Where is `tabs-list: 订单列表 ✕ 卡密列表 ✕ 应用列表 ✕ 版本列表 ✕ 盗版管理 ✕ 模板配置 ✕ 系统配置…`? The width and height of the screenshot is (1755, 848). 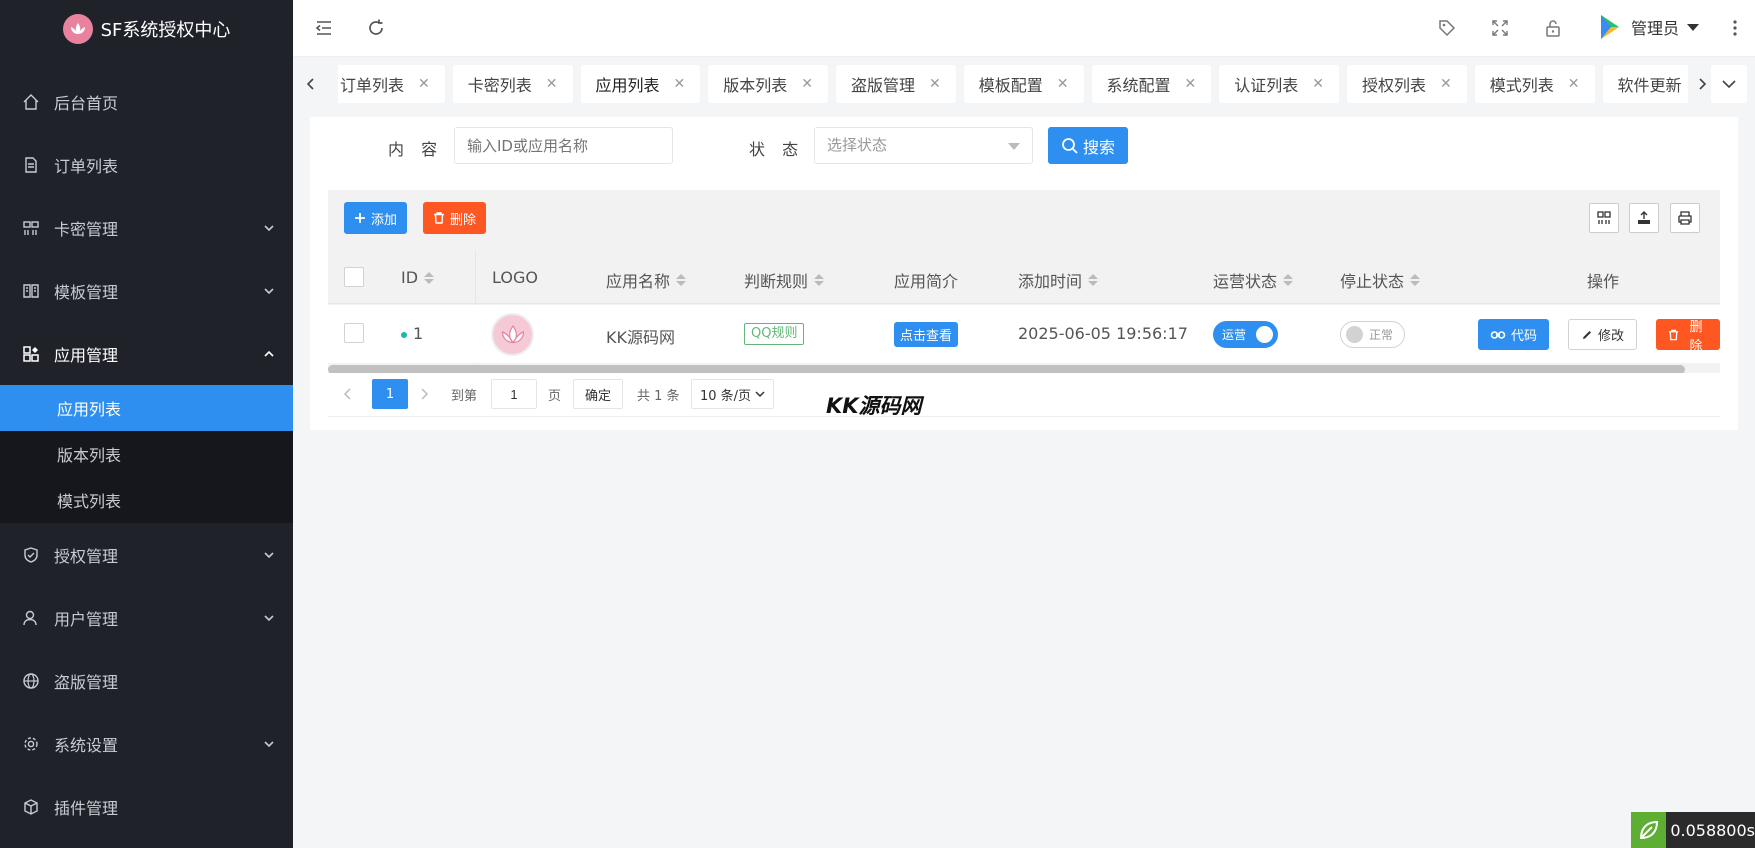
tabs-list: 订单列表 ✕ 卡密列表 ✕ 应用列表 ✕ 版本列表 ✕ 盗版管理 ✕ 模板配置 ✕ 系统配置… is located at coordinates (1013, 84).